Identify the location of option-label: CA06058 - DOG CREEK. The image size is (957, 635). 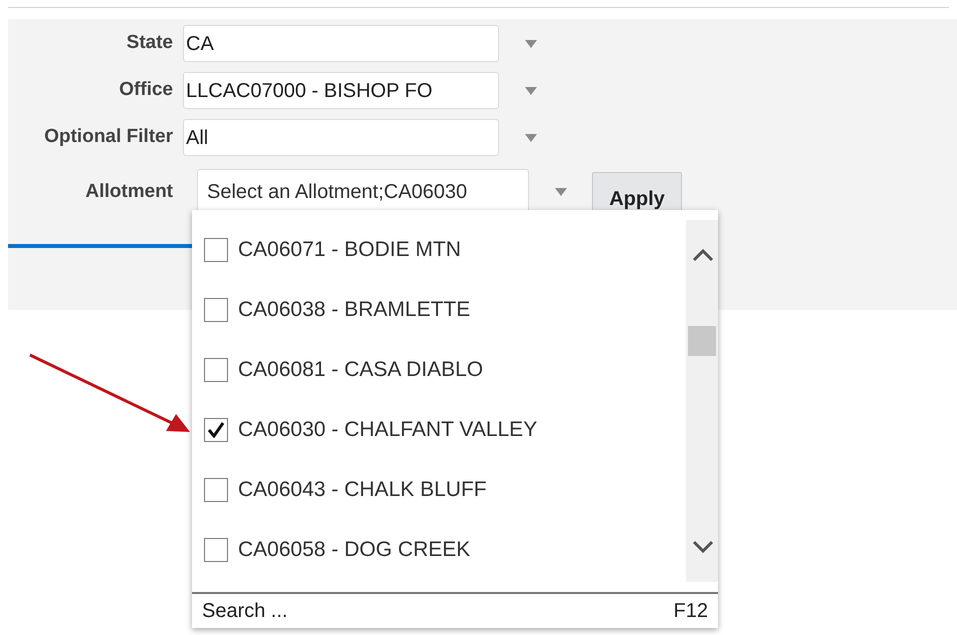
(354, 550).